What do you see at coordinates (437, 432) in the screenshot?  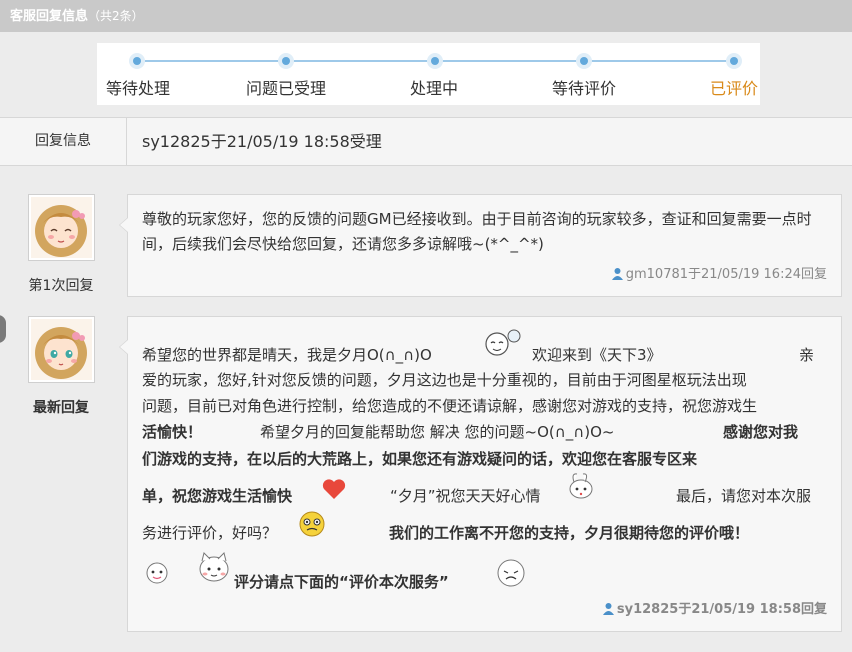 I see `reply-2-line-4b: 希望夕月的回复能帮助您 解决 您的问题~O(∩_∩)O~` at bounding box center [437, 432].